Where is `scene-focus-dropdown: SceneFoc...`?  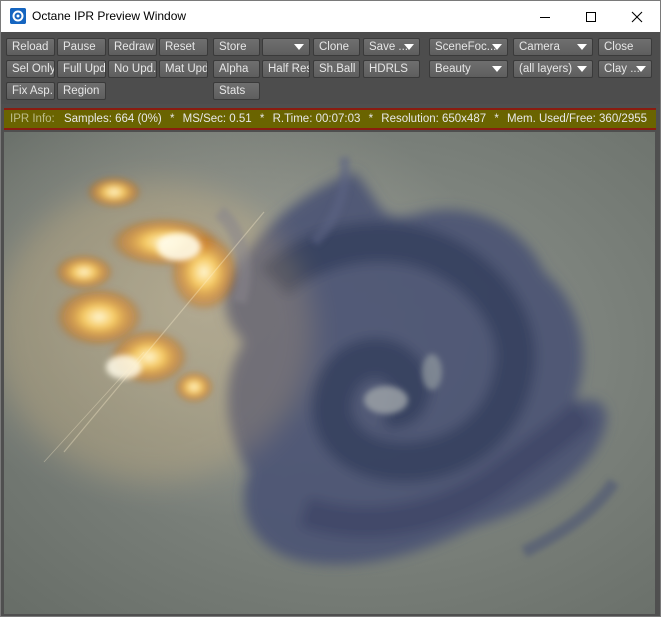 scene-focus-dropdown: SceneFoc... is located at coordinates (468, 47).